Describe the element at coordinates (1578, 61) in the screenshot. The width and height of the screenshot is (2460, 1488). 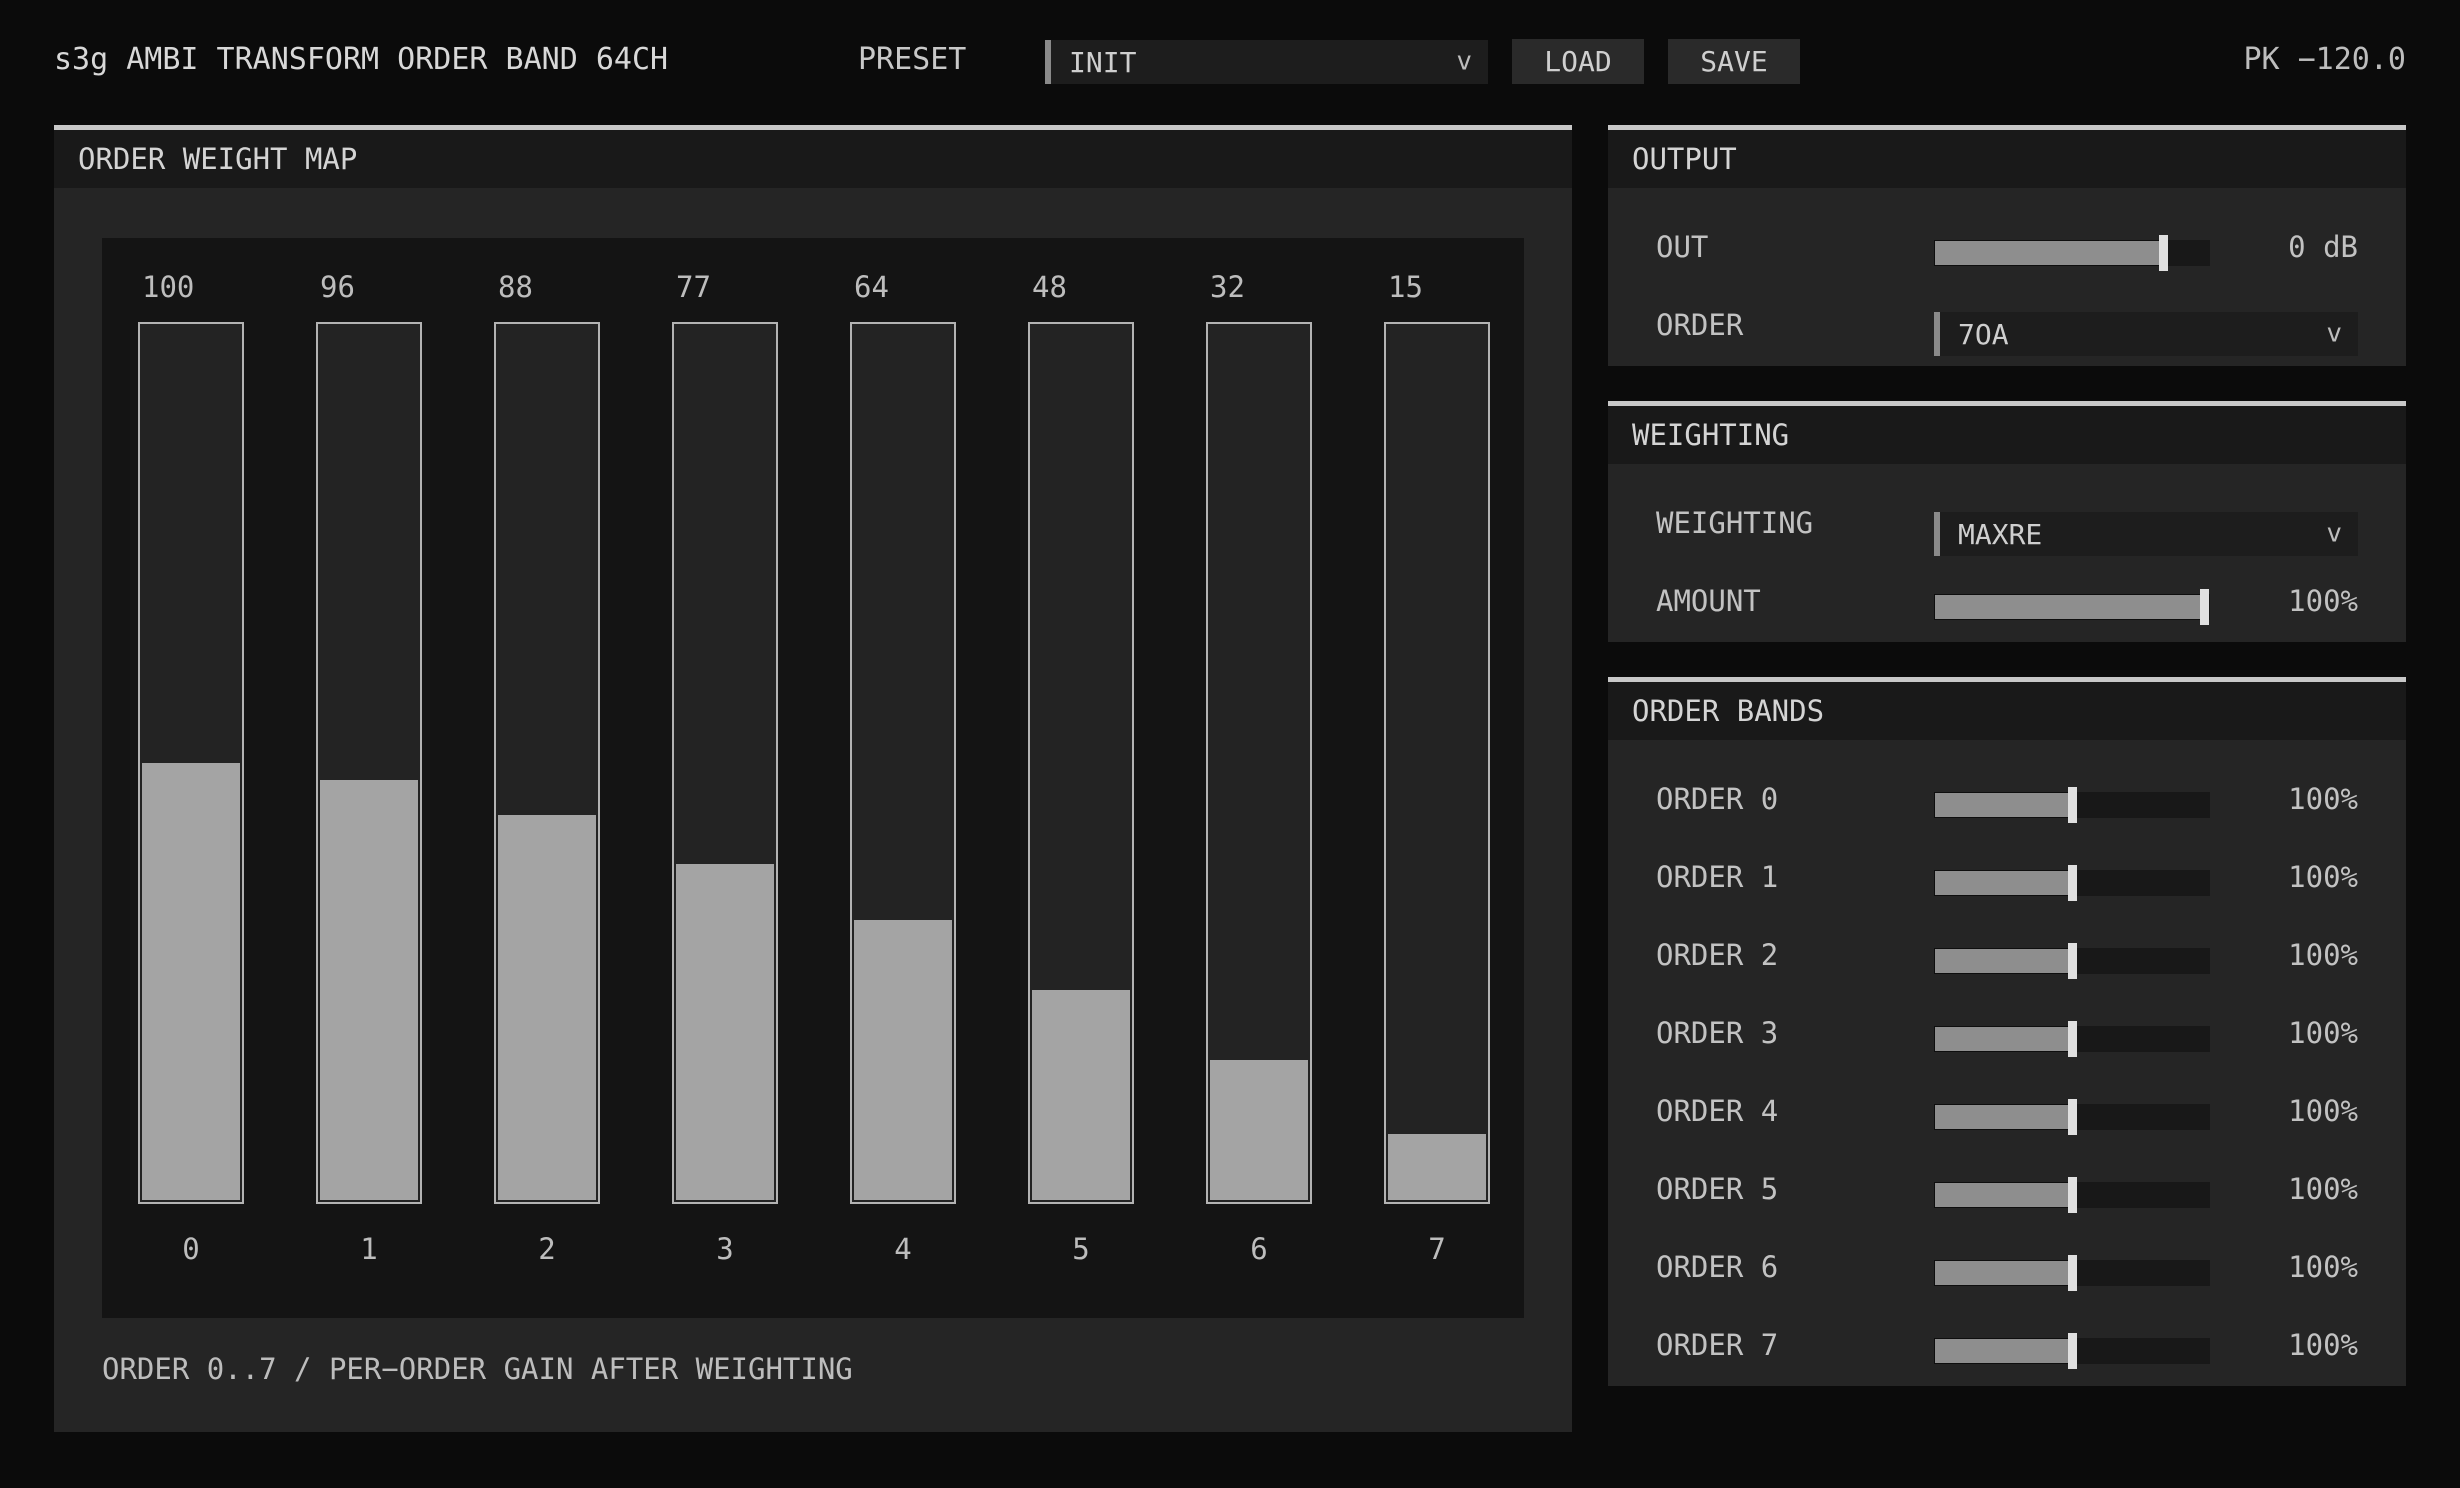
I see `load-button: LOAD` at that location.